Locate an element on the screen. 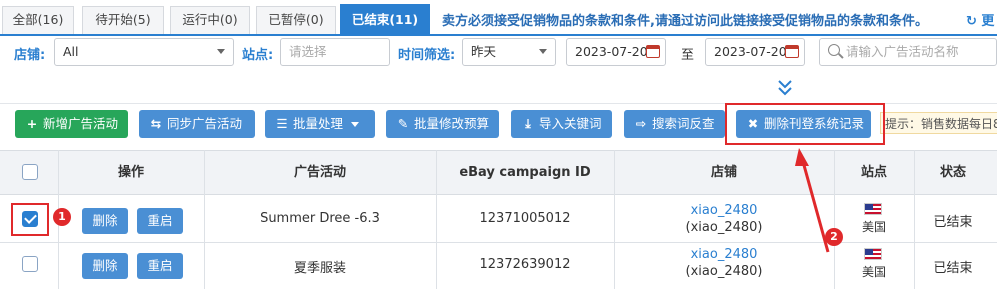 Image resolution: width=997 pixels, height=289 pixels. date-end-input: 2023-07-20 is located at coordinates (755, 52).